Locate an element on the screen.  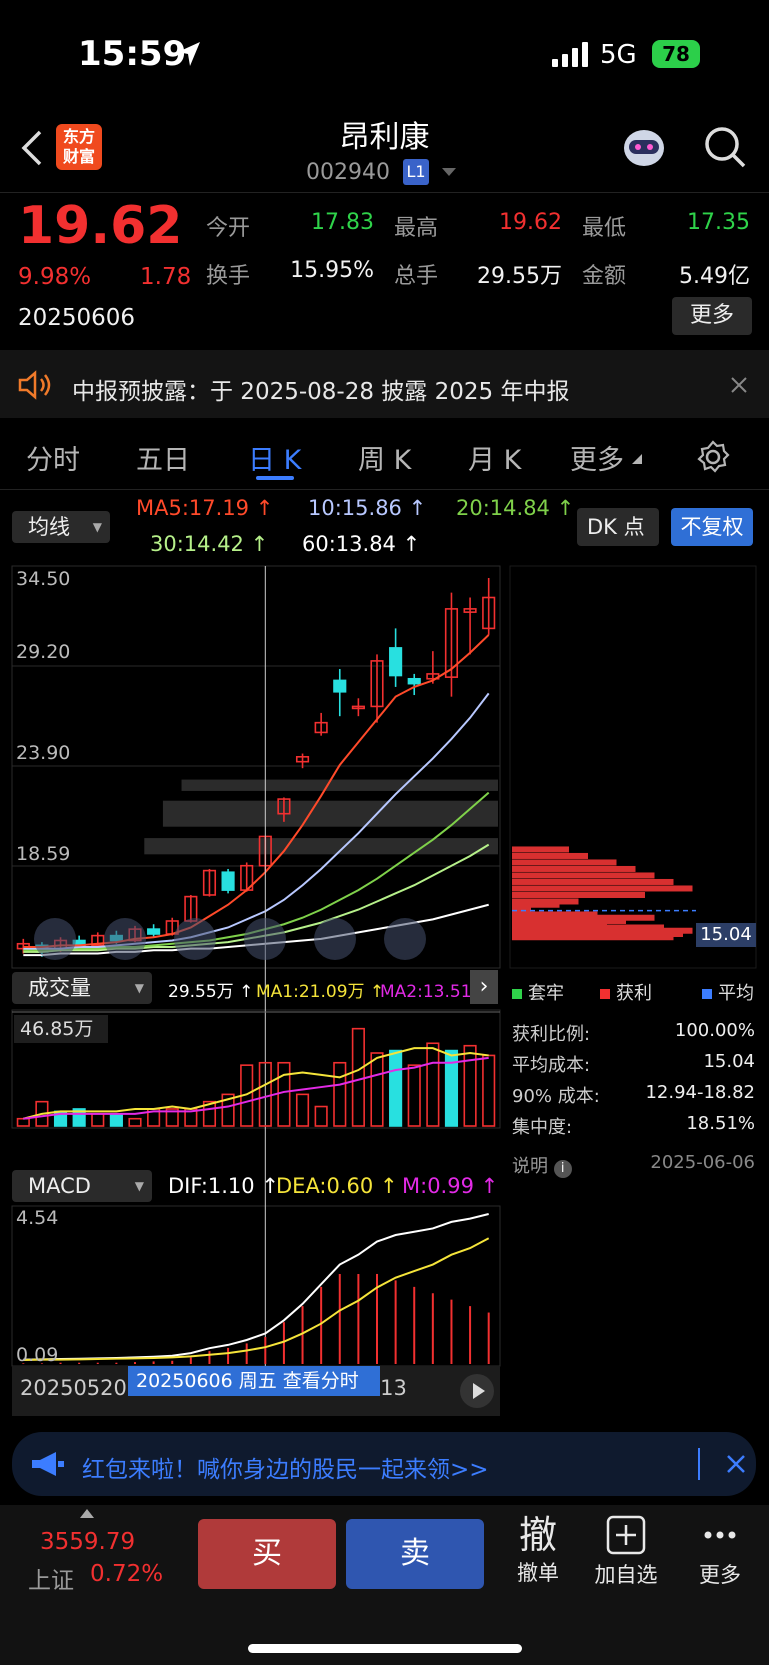
promo-banner: 红包来啦！喊你身边的股民一起来领>> is located at coordinates (384, 1464).